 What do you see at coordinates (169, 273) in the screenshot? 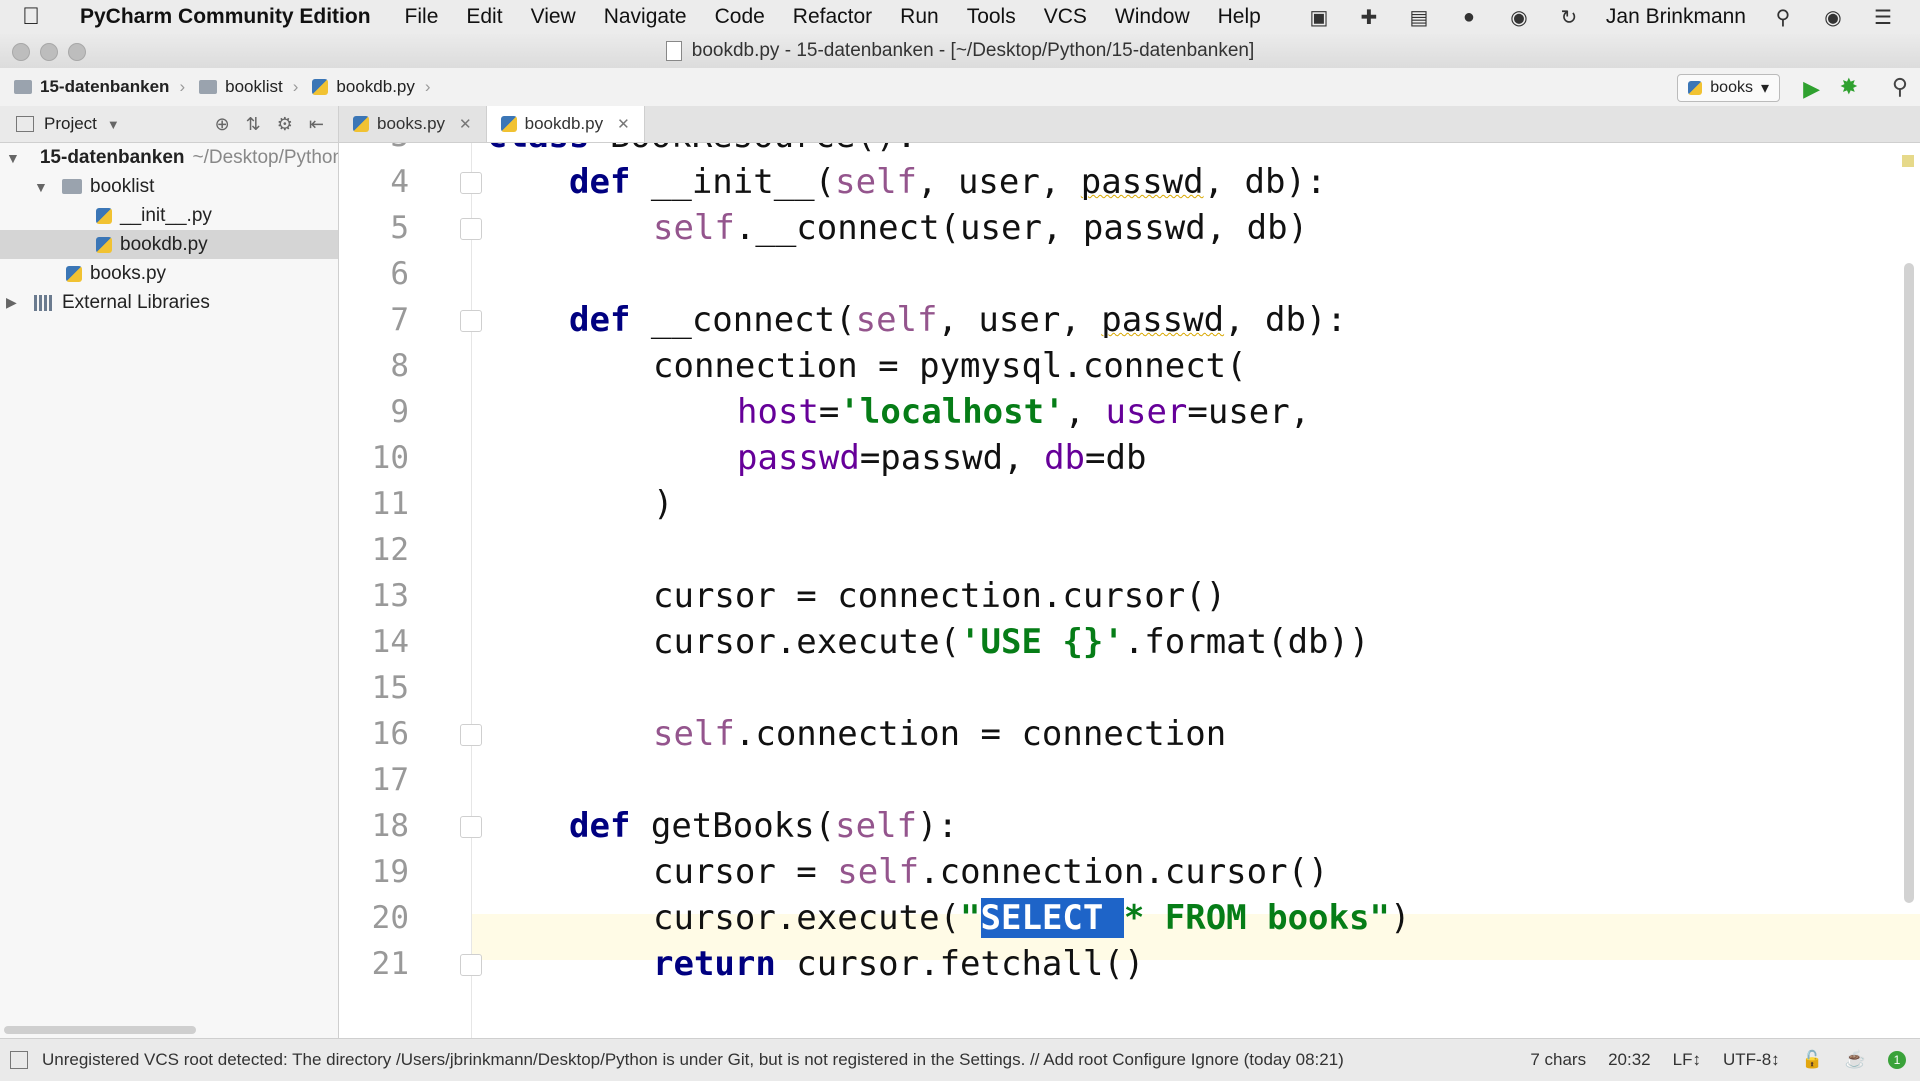
I see `tree-node-books-py: books.py` at bounding box center [169, 273].